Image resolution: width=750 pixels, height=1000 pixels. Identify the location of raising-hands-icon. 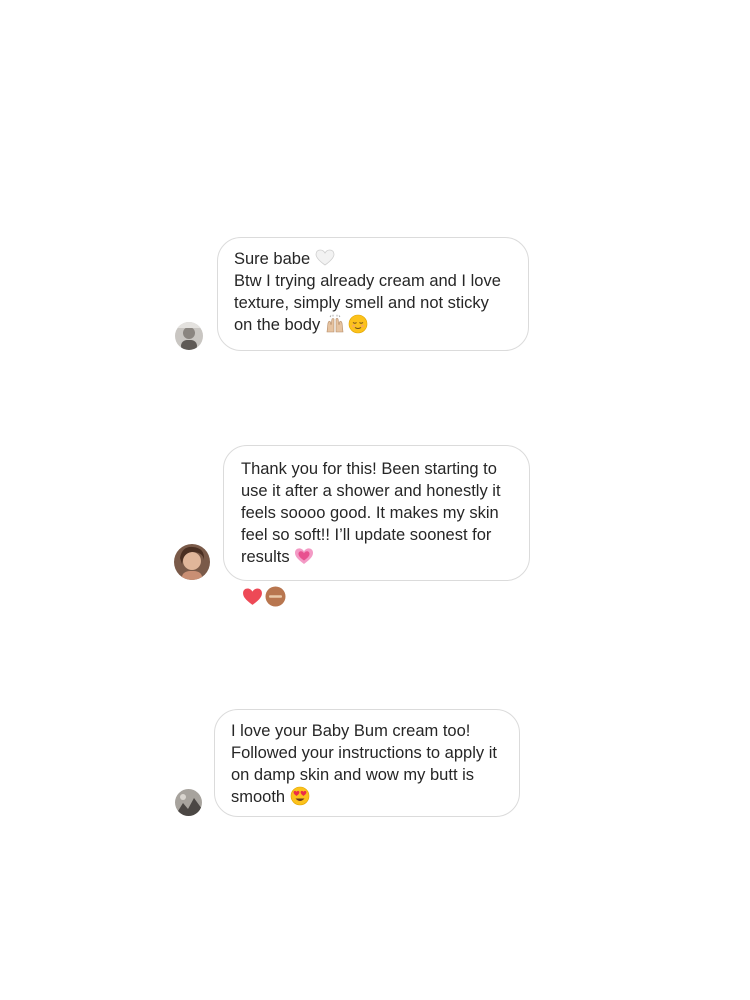
(335, 324).